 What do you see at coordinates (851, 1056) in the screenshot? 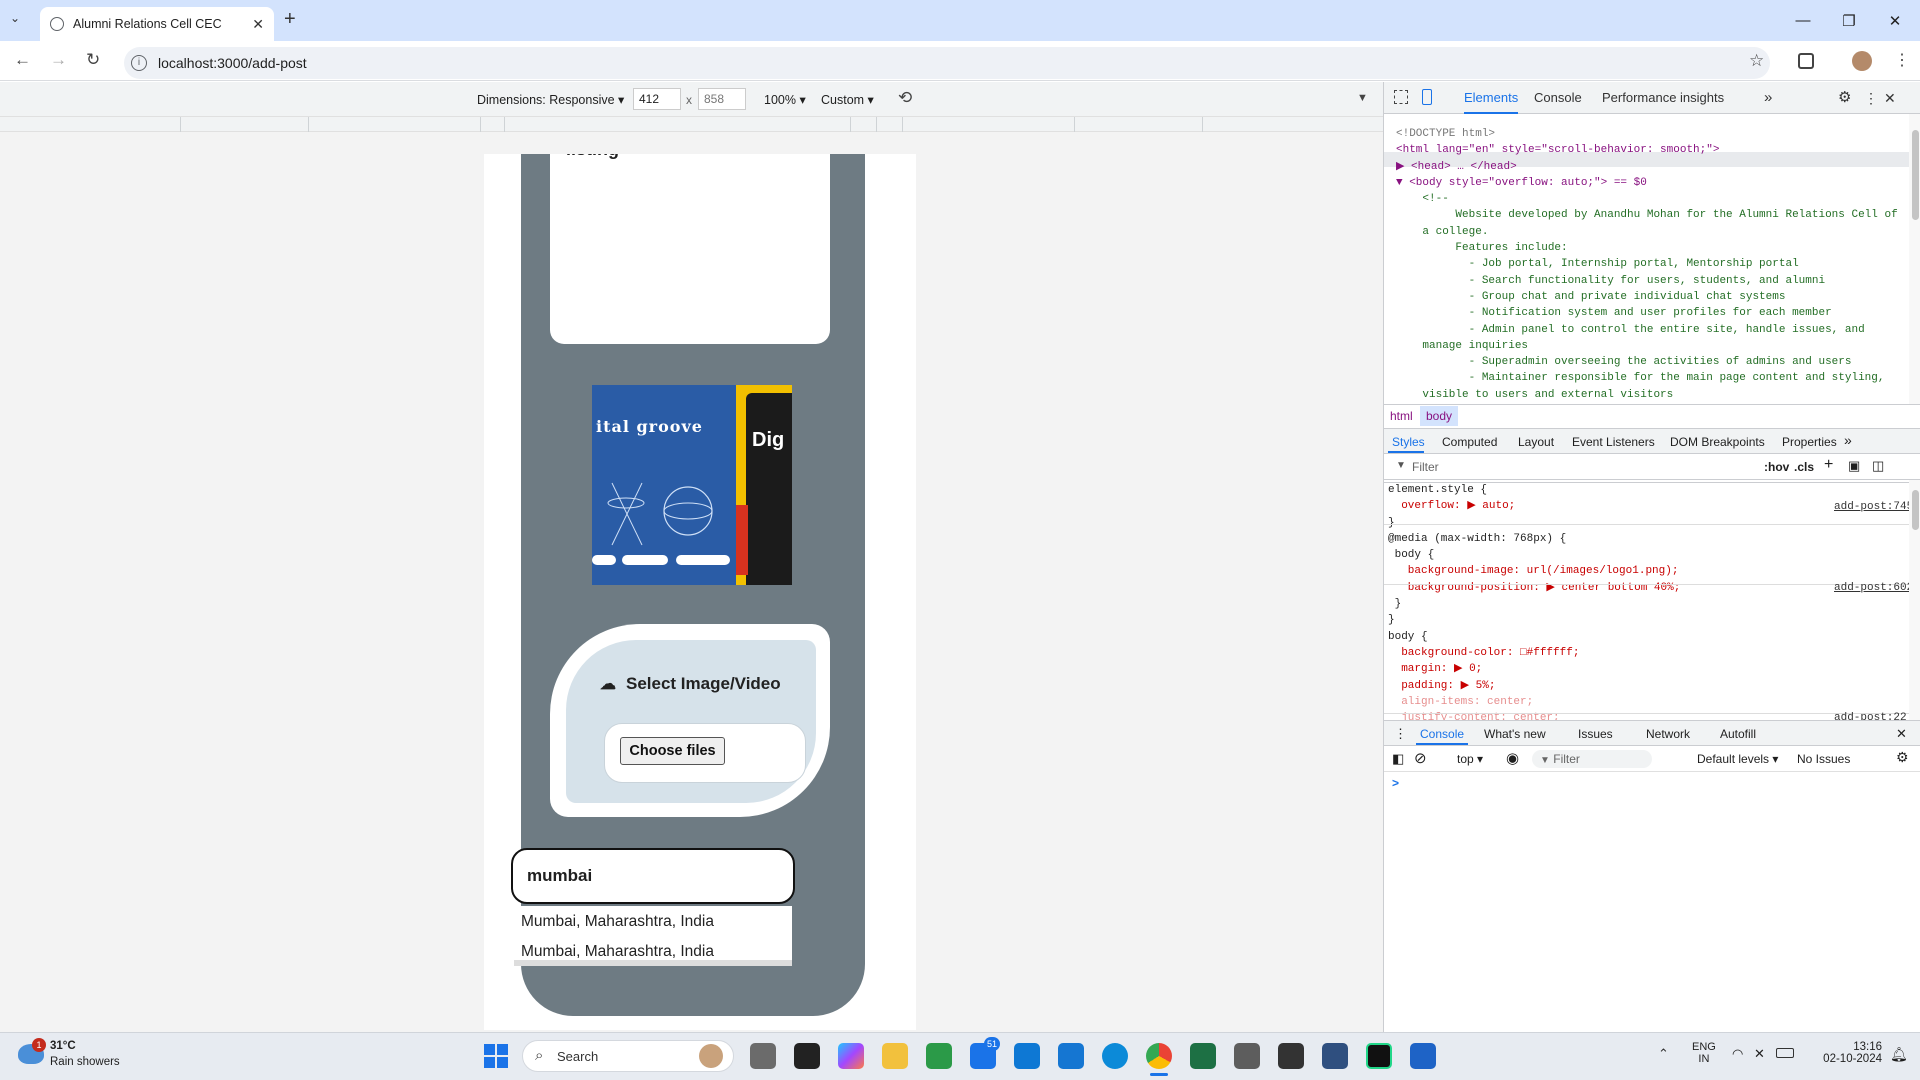
I see `copilot-icon` at bounding box center [851, 1056].